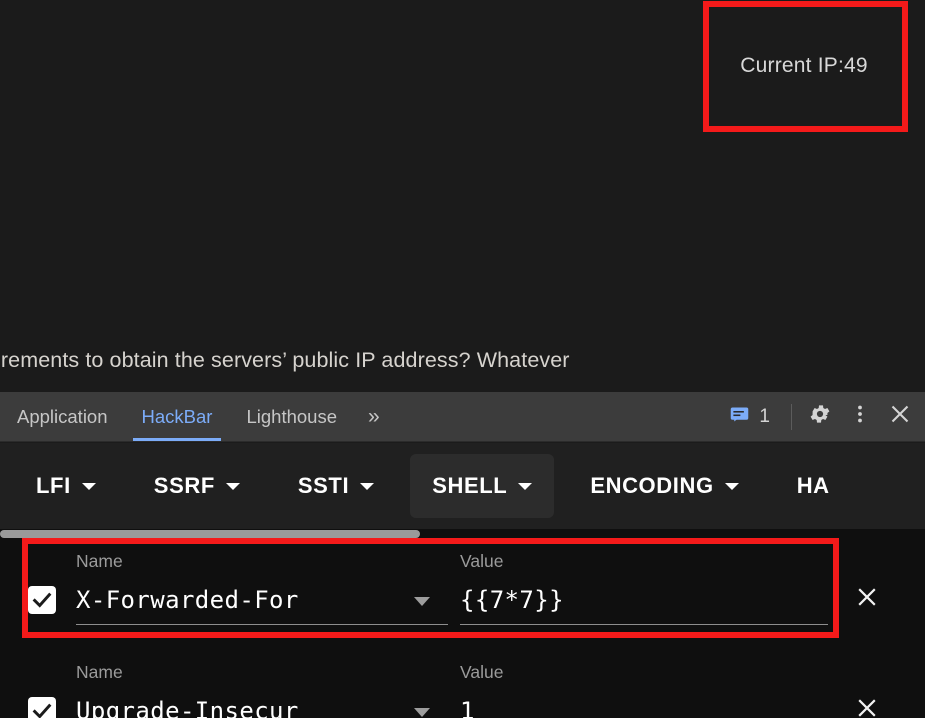  I want to click on hackbar-menu-hashing-label: HA, so click(813, 485).